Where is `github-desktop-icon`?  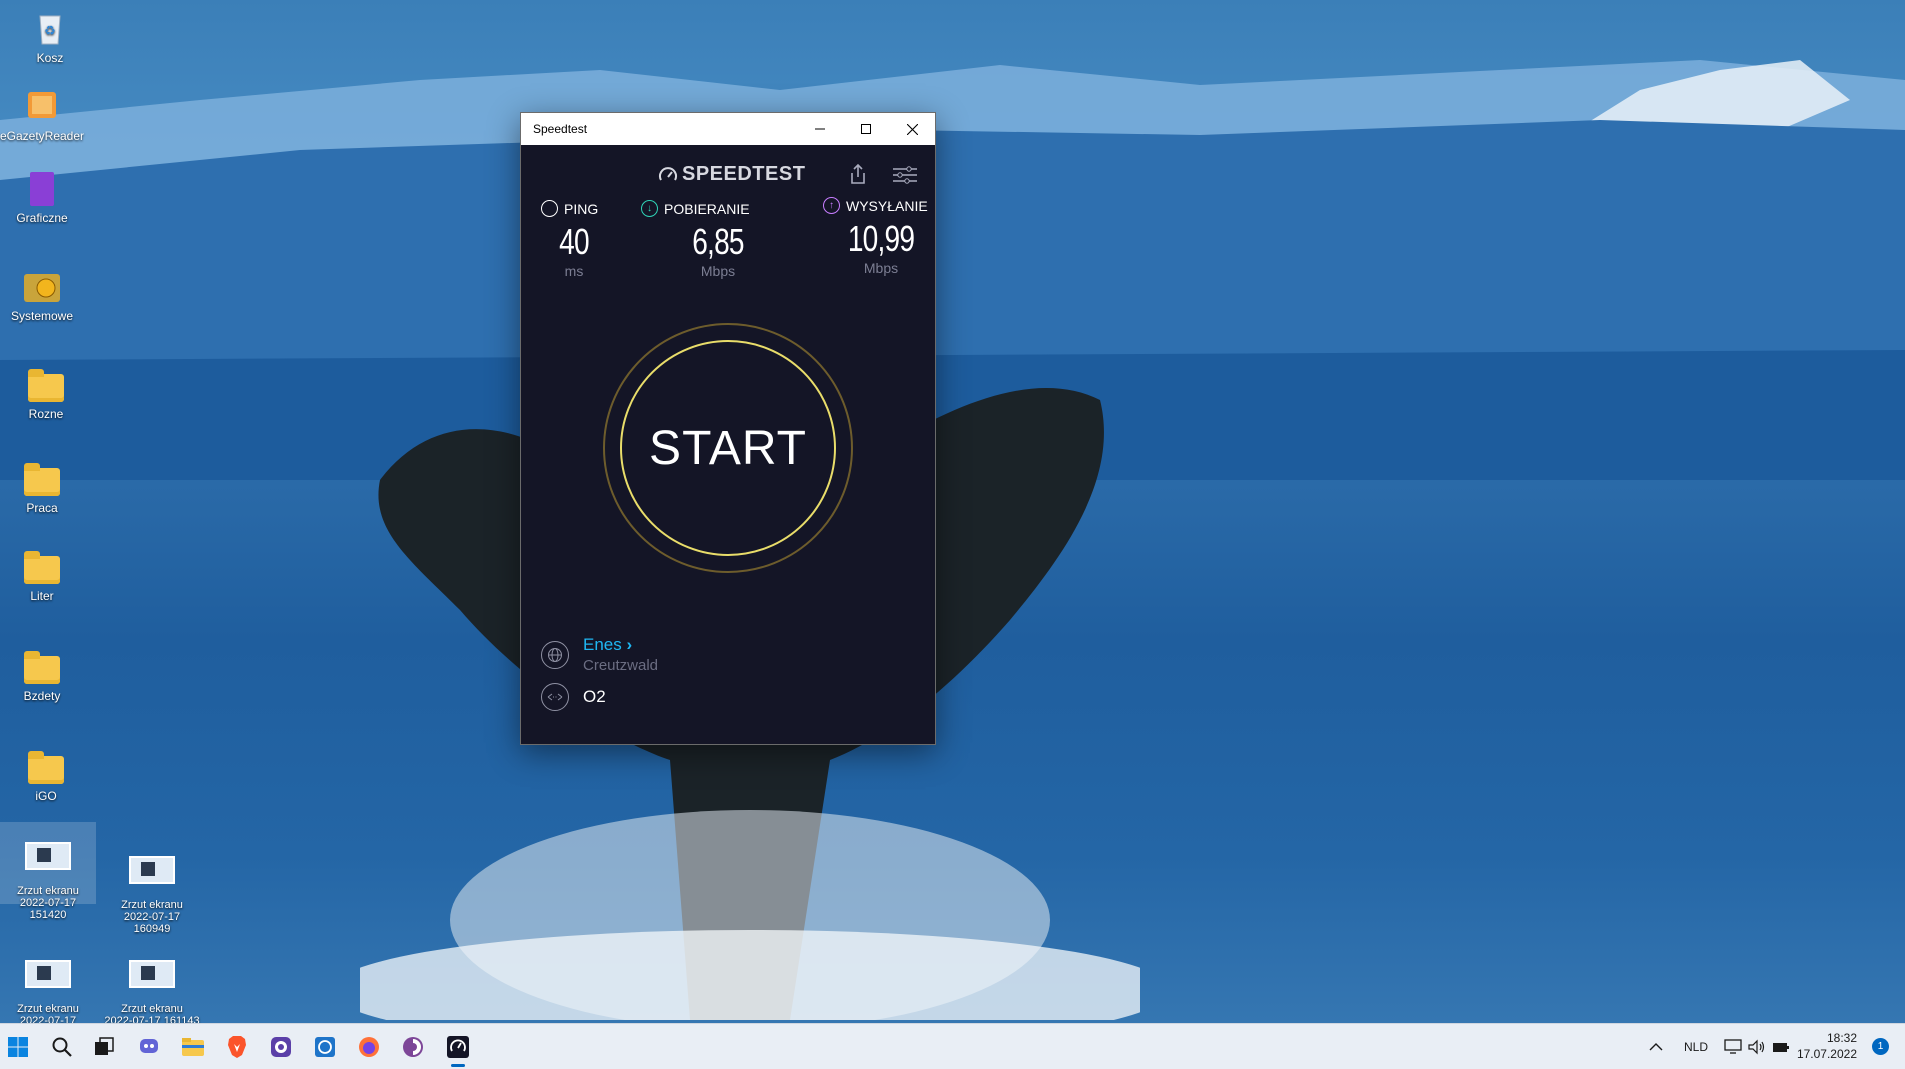 github-desktop-icon is located at coordinates (281, 1047).